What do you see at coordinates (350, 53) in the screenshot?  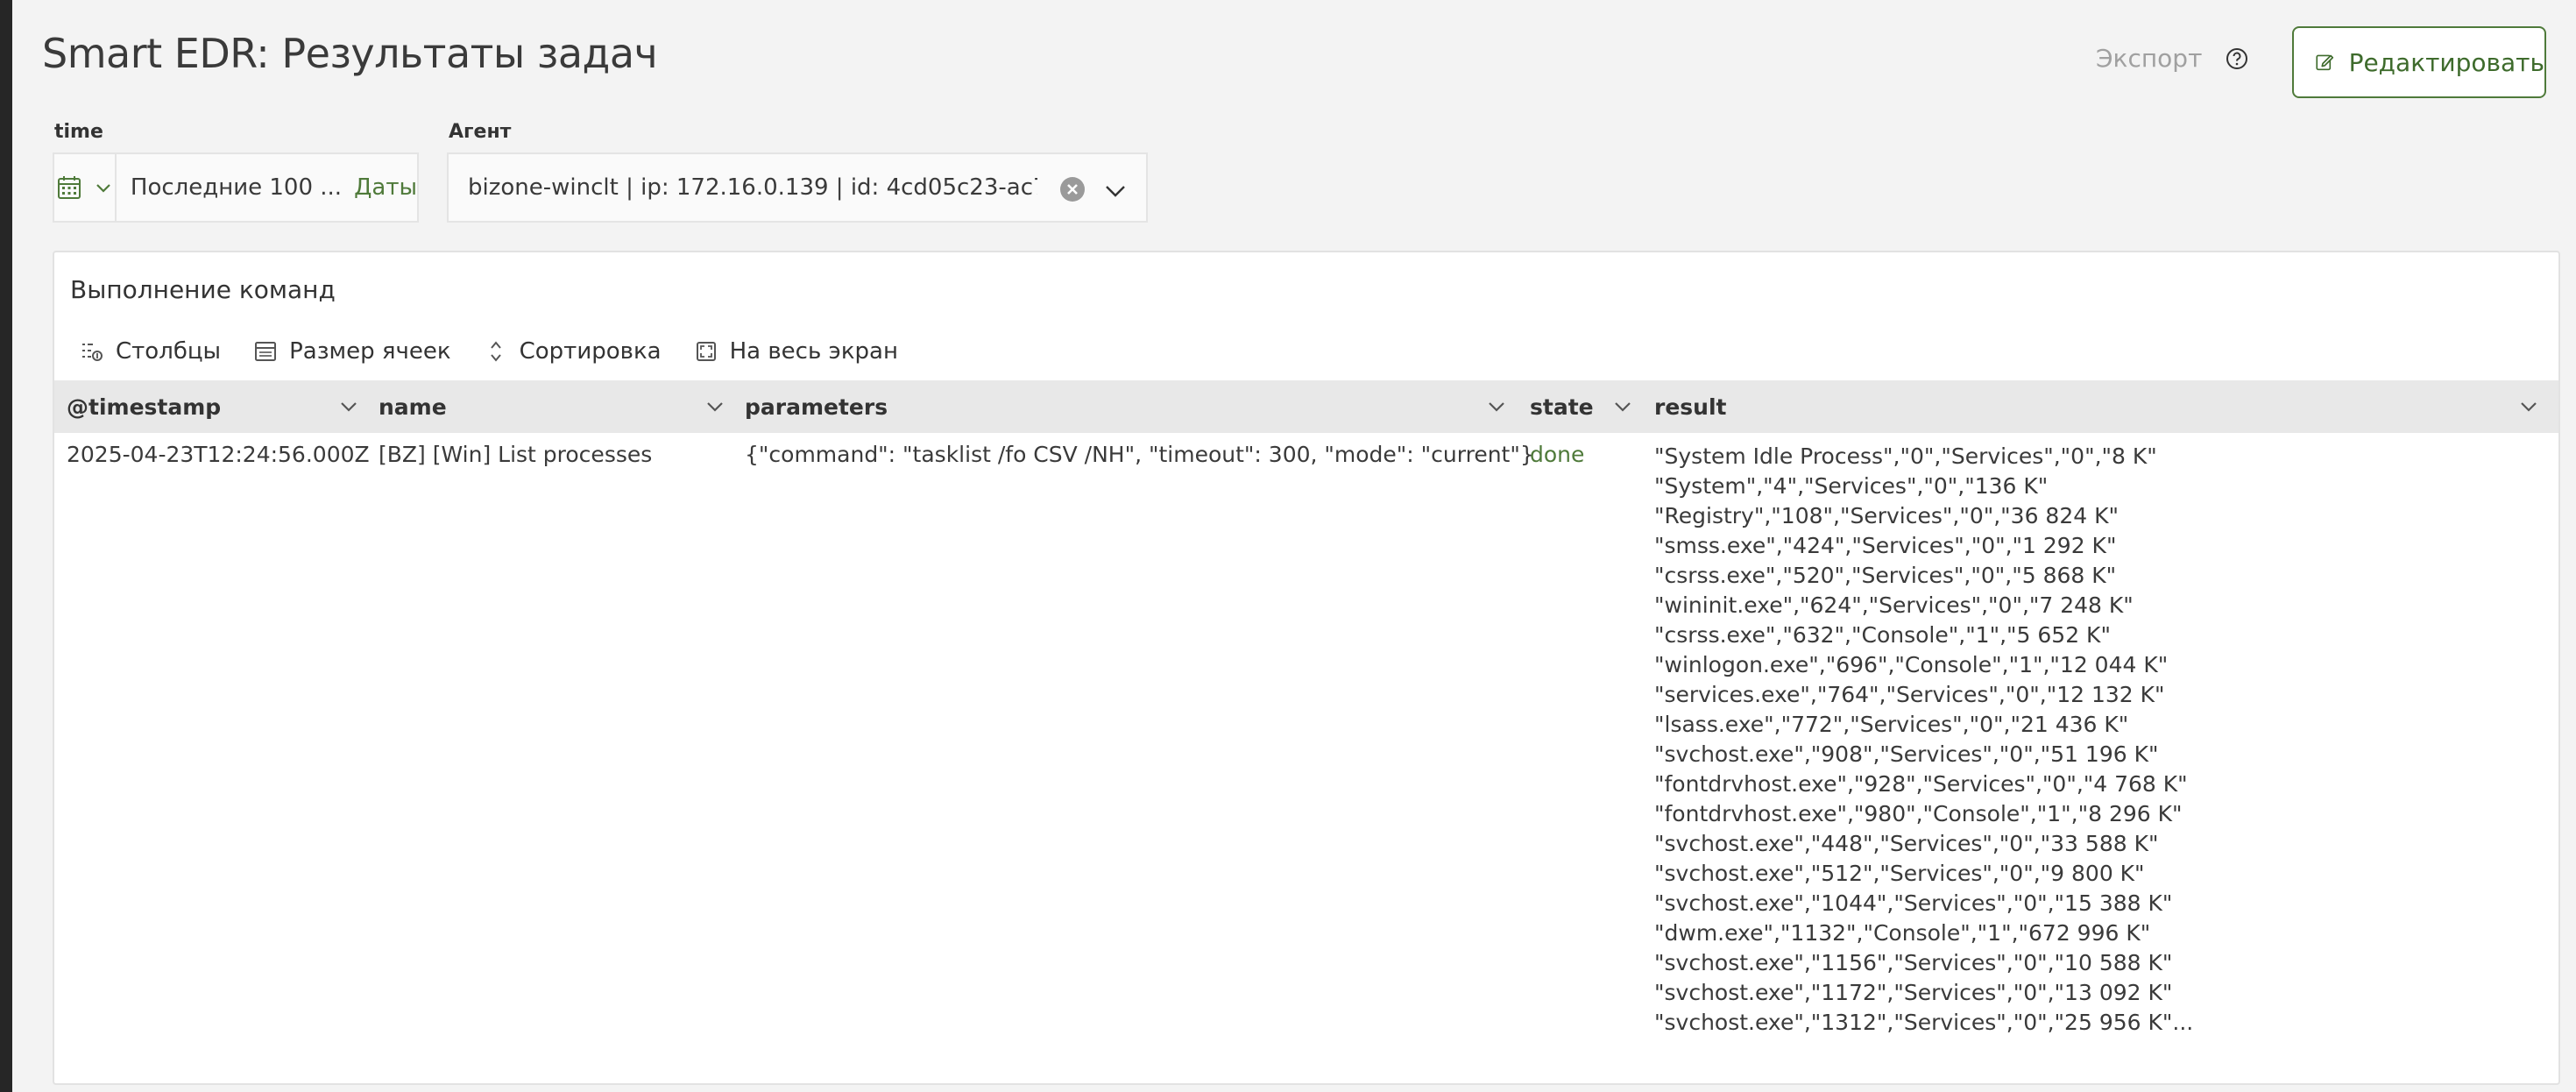 I see `page-title: Smart EDR: Результаты задач` at bounding box center [350, 53].